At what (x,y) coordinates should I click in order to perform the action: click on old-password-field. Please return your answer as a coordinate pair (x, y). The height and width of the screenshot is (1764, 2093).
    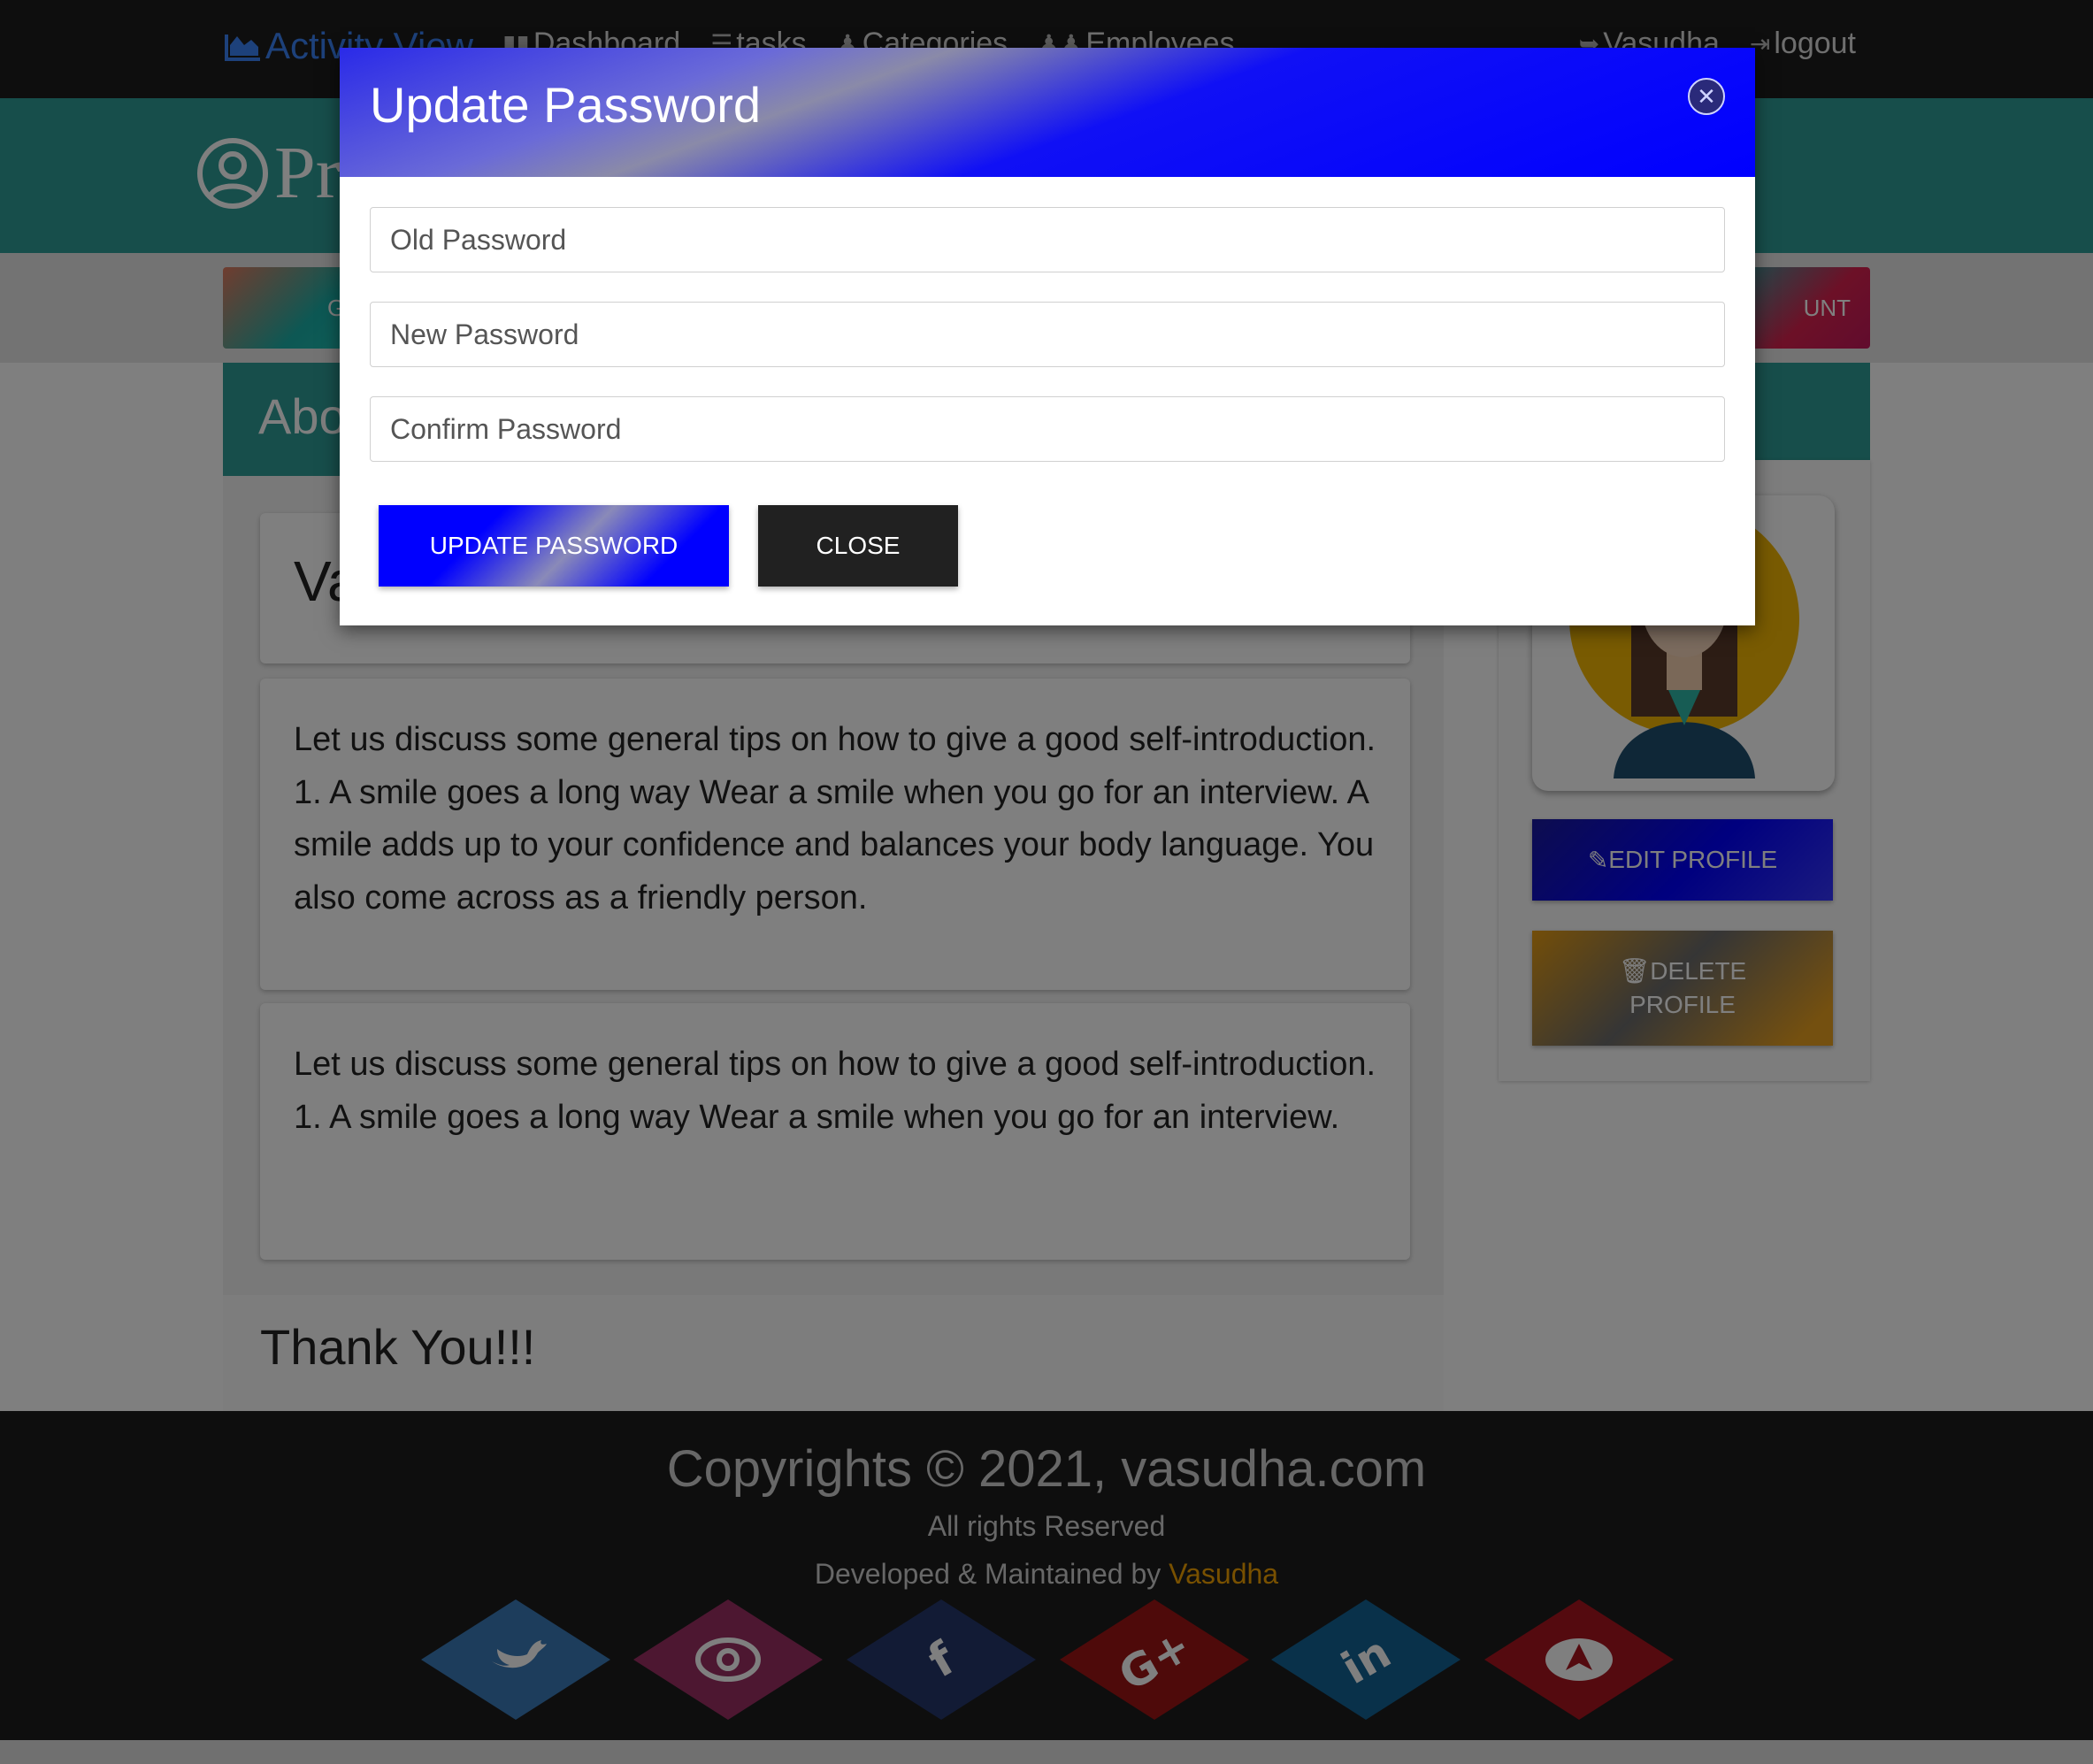
    Looking at the image, I should click on (1047, 239).